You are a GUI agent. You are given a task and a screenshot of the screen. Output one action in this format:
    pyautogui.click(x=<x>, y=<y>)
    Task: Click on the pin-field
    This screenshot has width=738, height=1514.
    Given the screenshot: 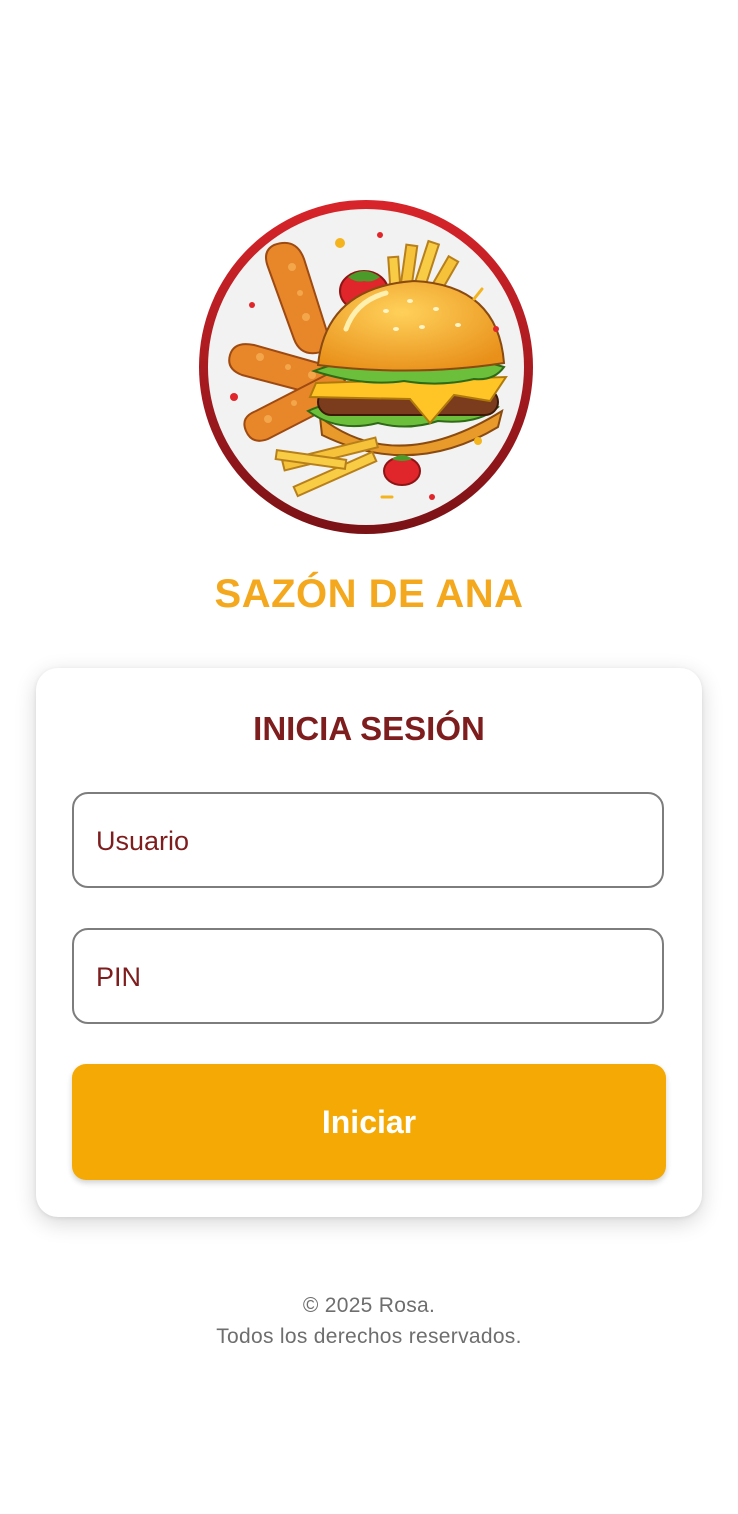 What is the action you would take?
    pyautogui.click(x=368, y=976)
    